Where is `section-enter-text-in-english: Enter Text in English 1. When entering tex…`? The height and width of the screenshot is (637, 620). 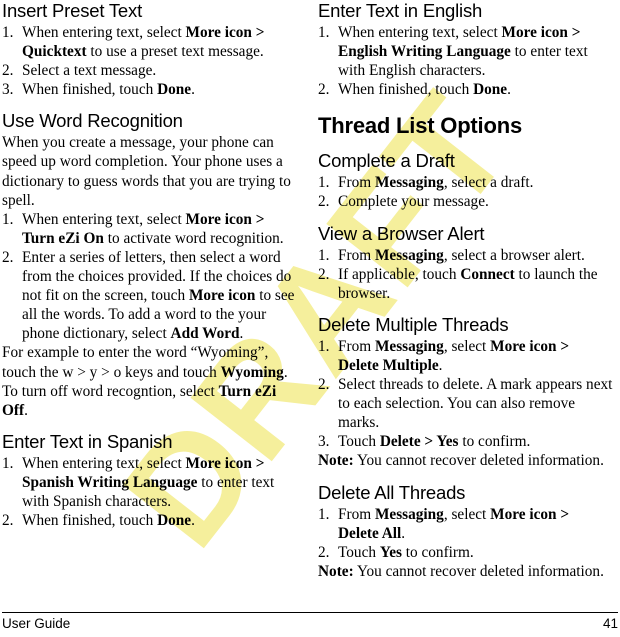 section-enter-text-in-english: Enter Text in English 1. When entering tex… is located at coordinates (465, 49).